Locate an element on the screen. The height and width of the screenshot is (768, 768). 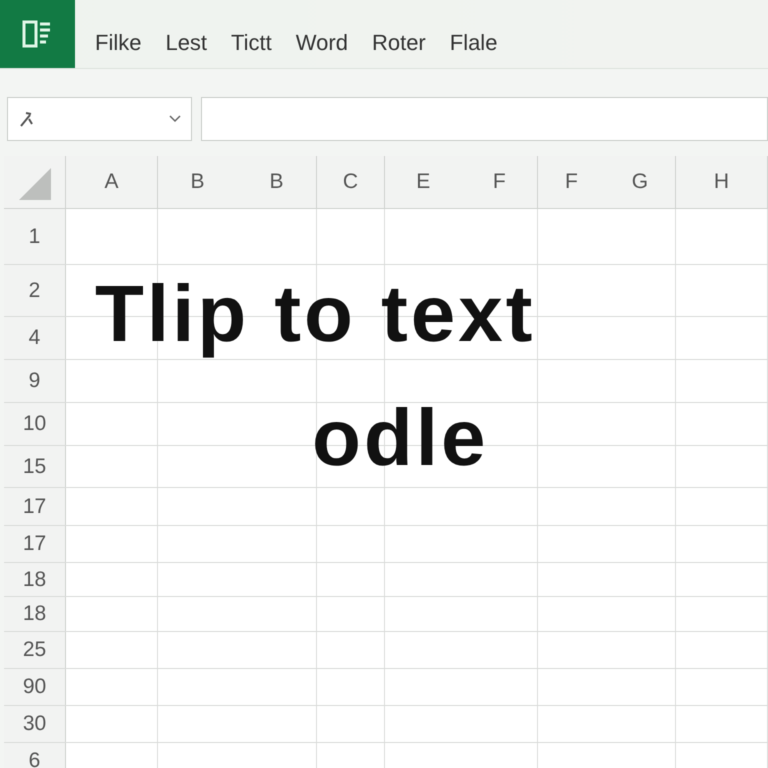
app-logo is located at coordinates (37, 34).